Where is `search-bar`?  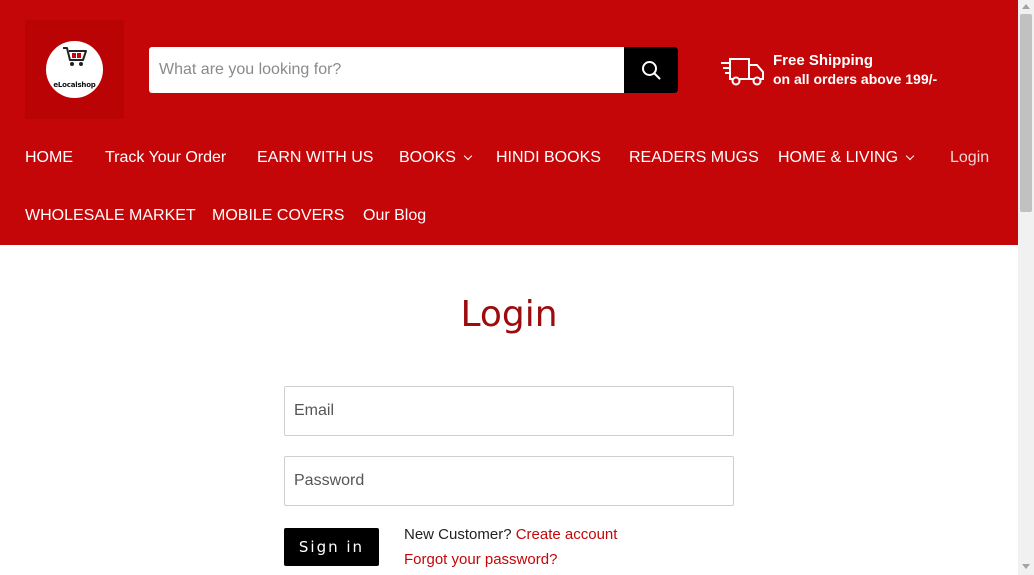 search-bar is located at coordinates (413, 70).